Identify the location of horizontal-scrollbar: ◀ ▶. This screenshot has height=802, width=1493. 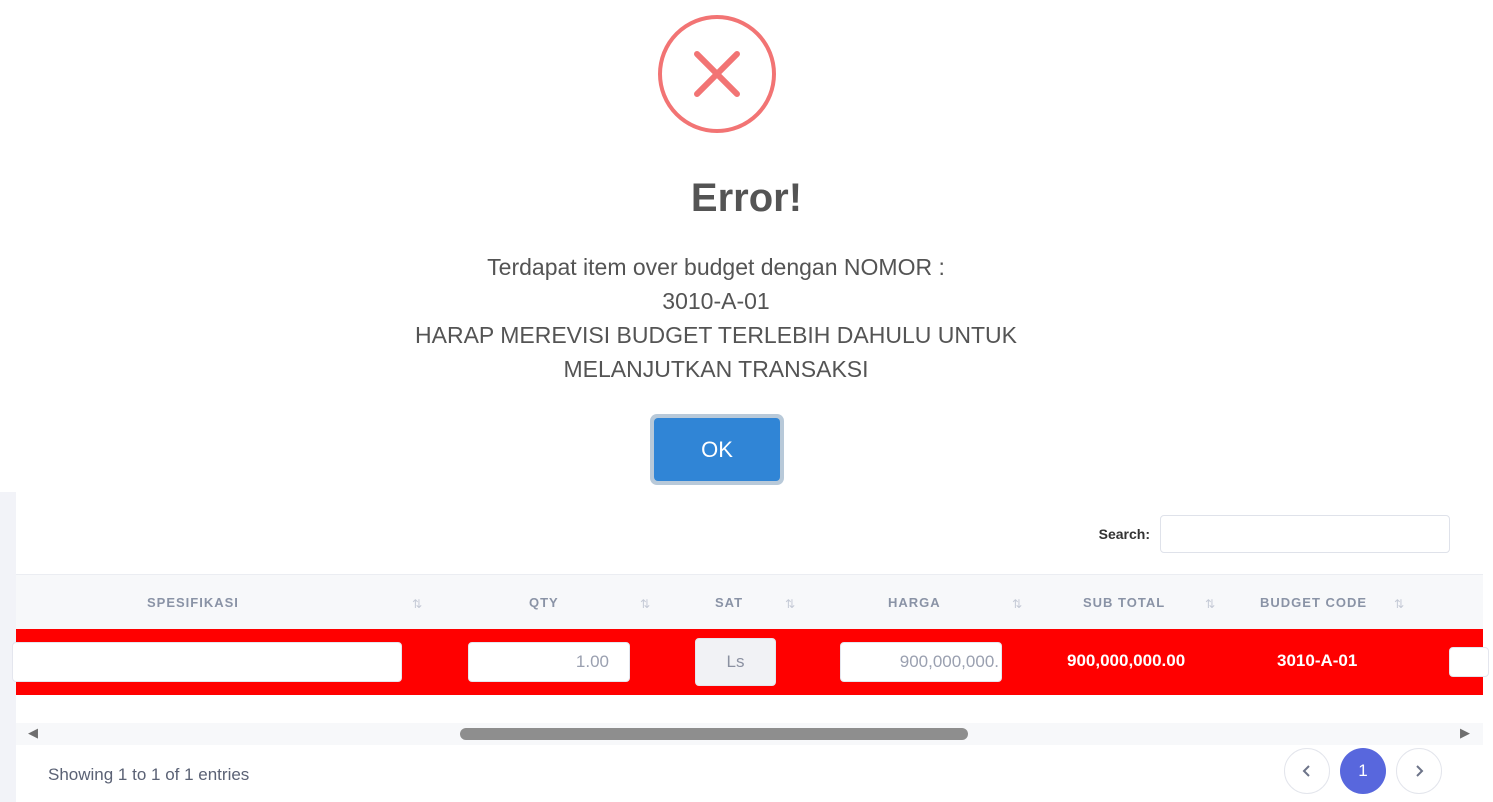
(749, 734).